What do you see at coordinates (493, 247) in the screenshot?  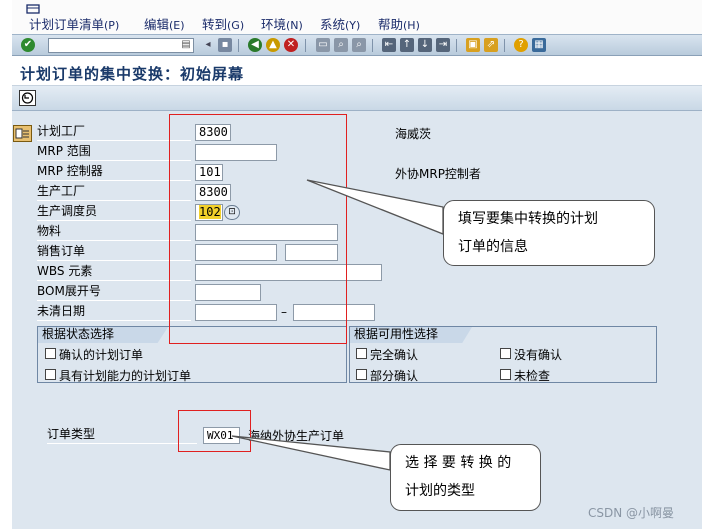 I see `callout-1-line-2: 订单的信息` at bounding box center [493, 247].